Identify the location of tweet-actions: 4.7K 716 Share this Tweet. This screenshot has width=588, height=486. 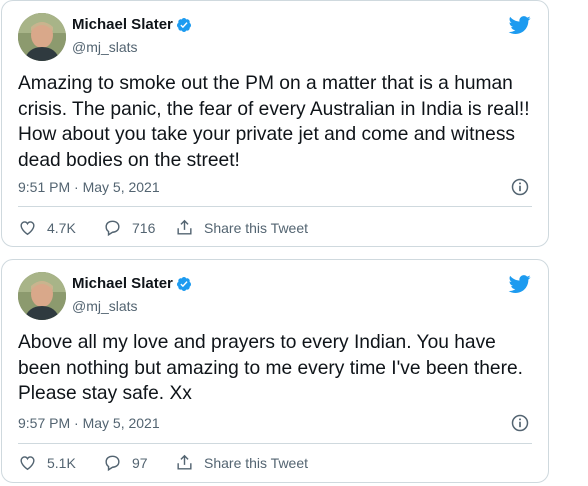
(163, 227).